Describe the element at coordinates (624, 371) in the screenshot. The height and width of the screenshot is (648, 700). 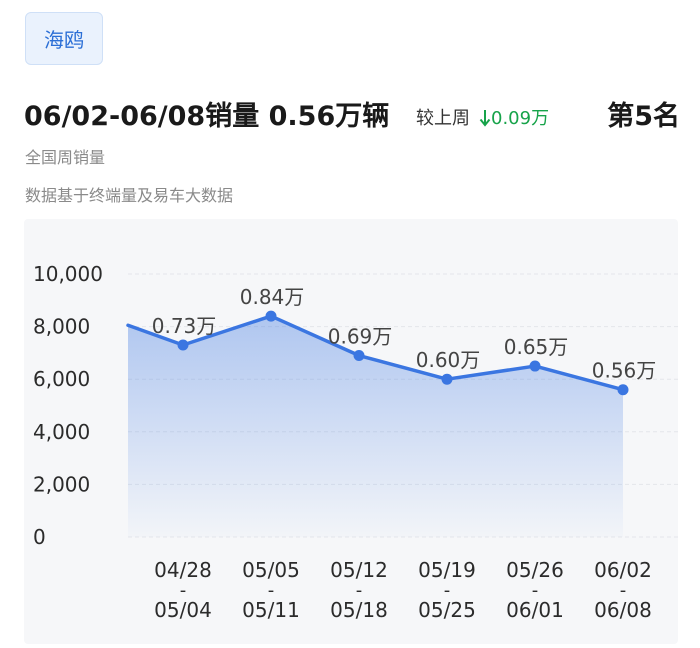
I see `data-label: 0.56万` at that location.